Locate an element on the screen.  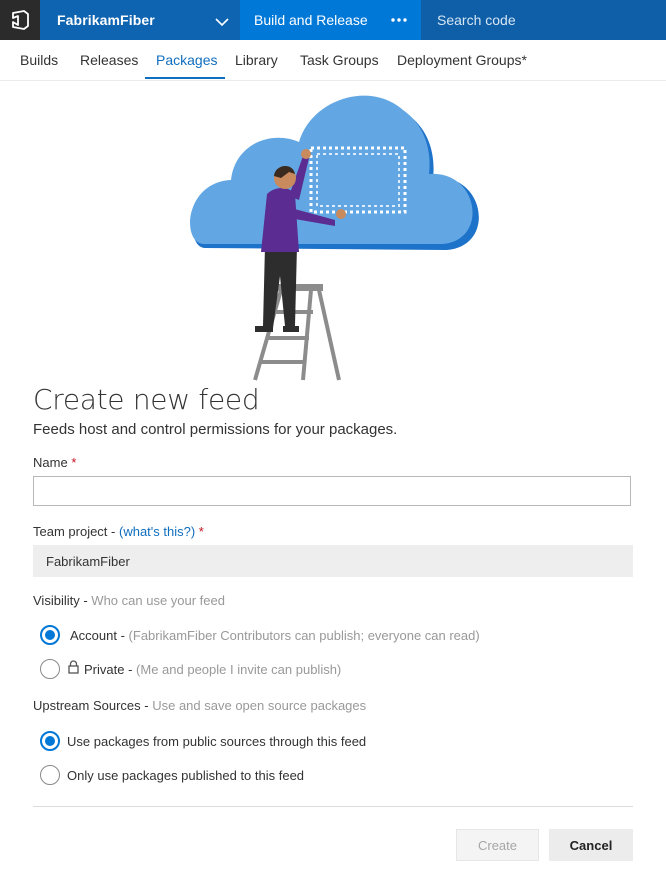
visibility-account-radio is located at coordinates (50, 635).